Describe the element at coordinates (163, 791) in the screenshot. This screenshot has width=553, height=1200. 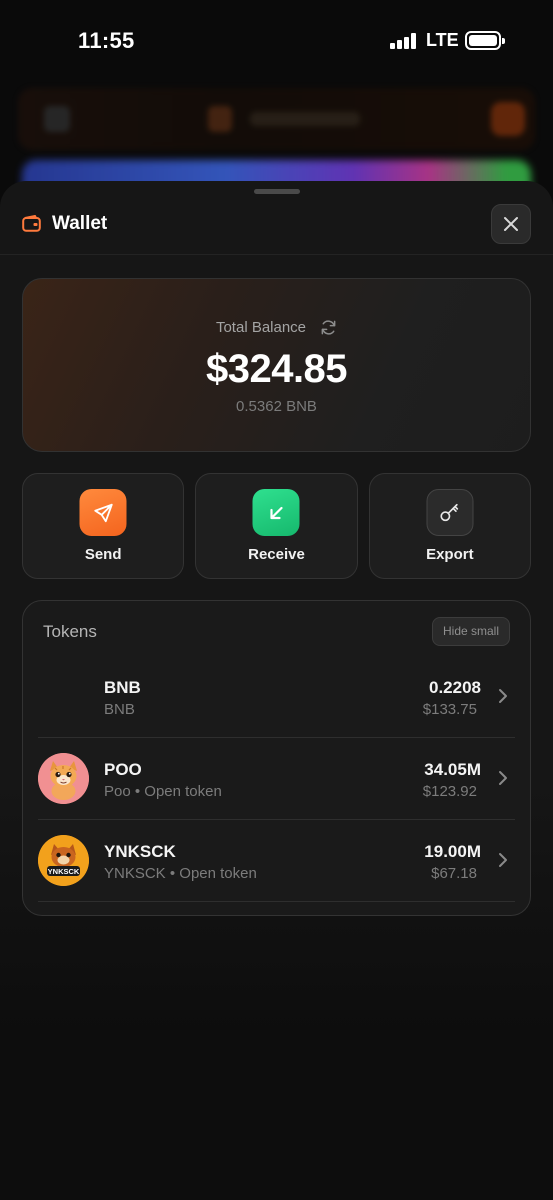
I see `token-sub: Poo • Open token` at that location.